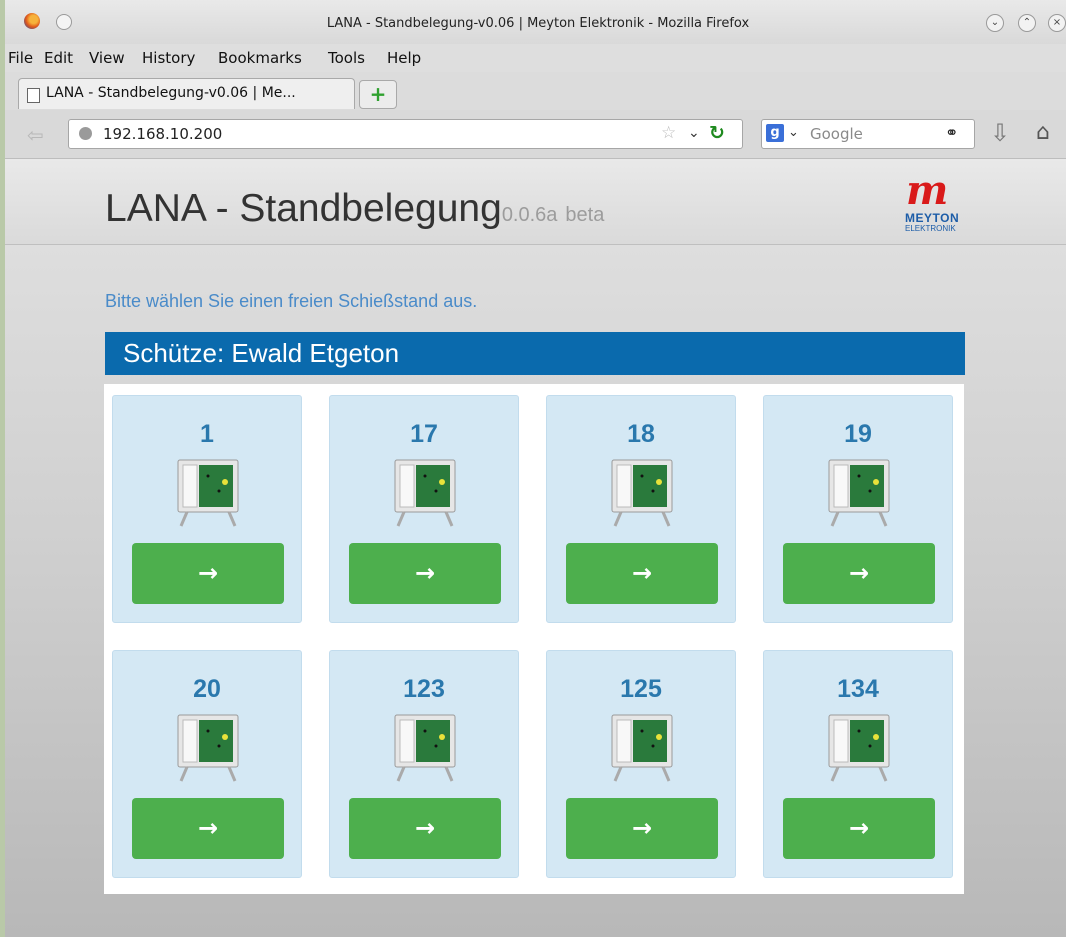 The height and width of the screenshot is (937, 1066). I want to click on stand-number: 19, so click(858, 434).